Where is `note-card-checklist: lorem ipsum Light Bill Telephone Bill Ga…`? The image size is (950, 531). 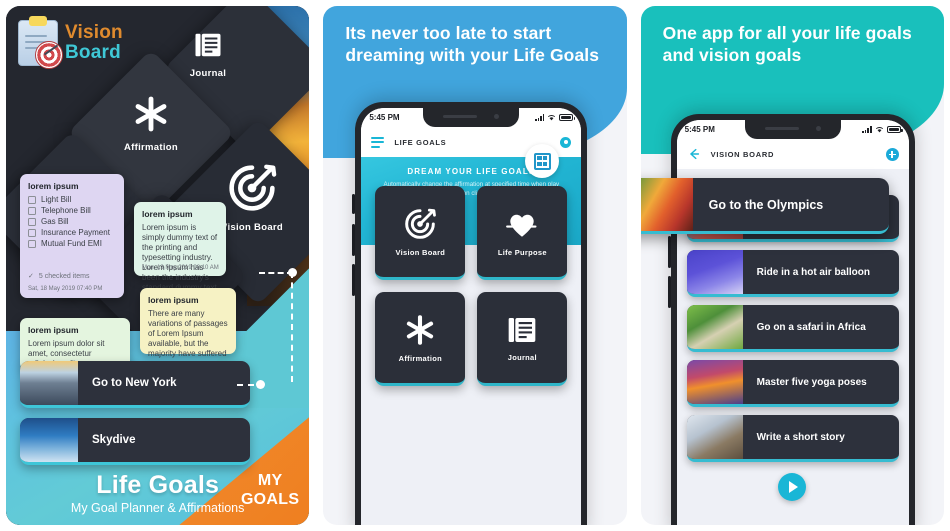
note-card-checklist: lorem ipsum Light Bill Telephone Bill Ga… is located at coordinates (72, 236).